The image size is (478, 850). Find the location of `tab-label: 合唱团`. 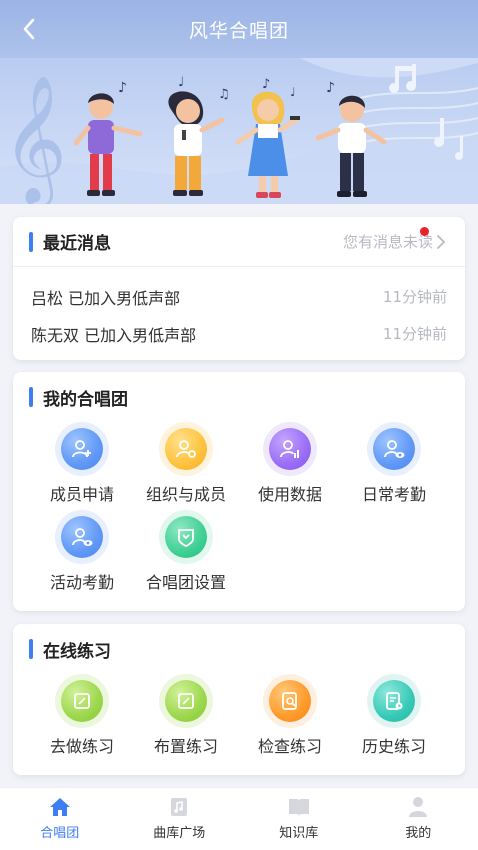

tab-label: 合唱团 is located at coordinates (60, 833).